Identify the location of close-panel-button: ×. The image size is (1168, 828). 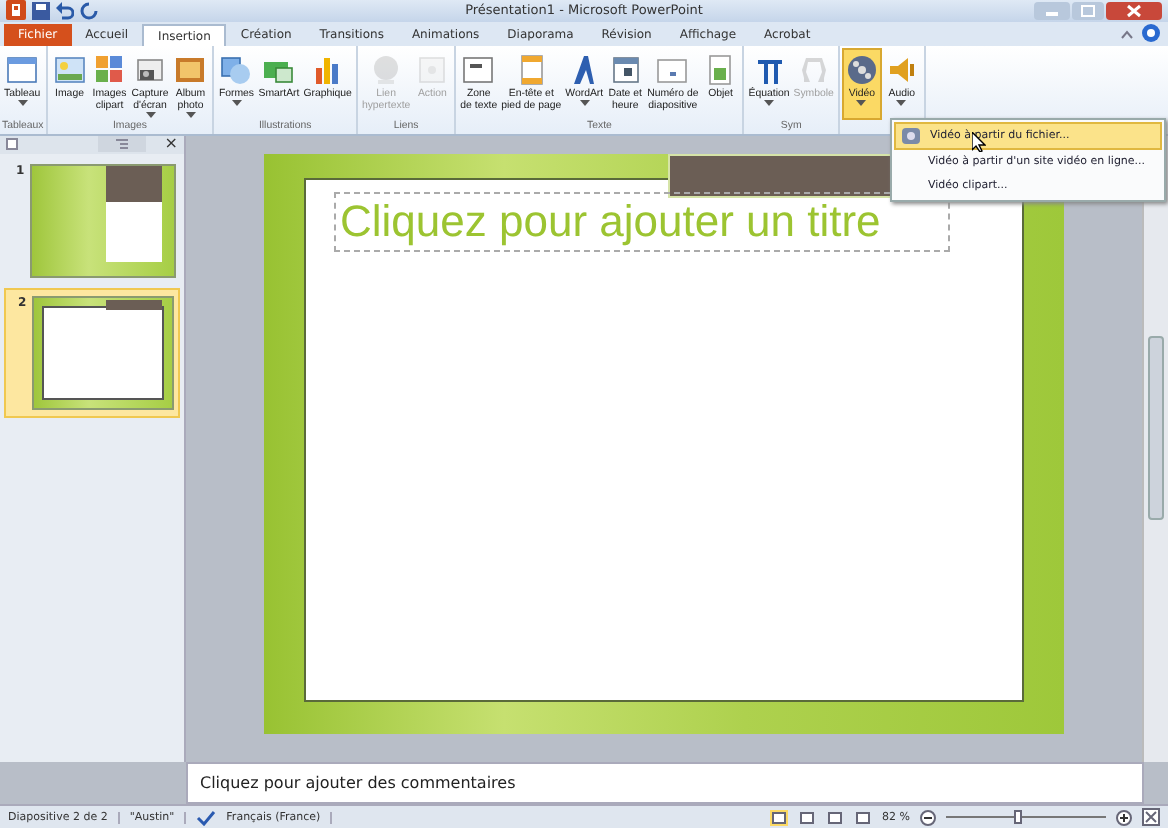
(171, 144).